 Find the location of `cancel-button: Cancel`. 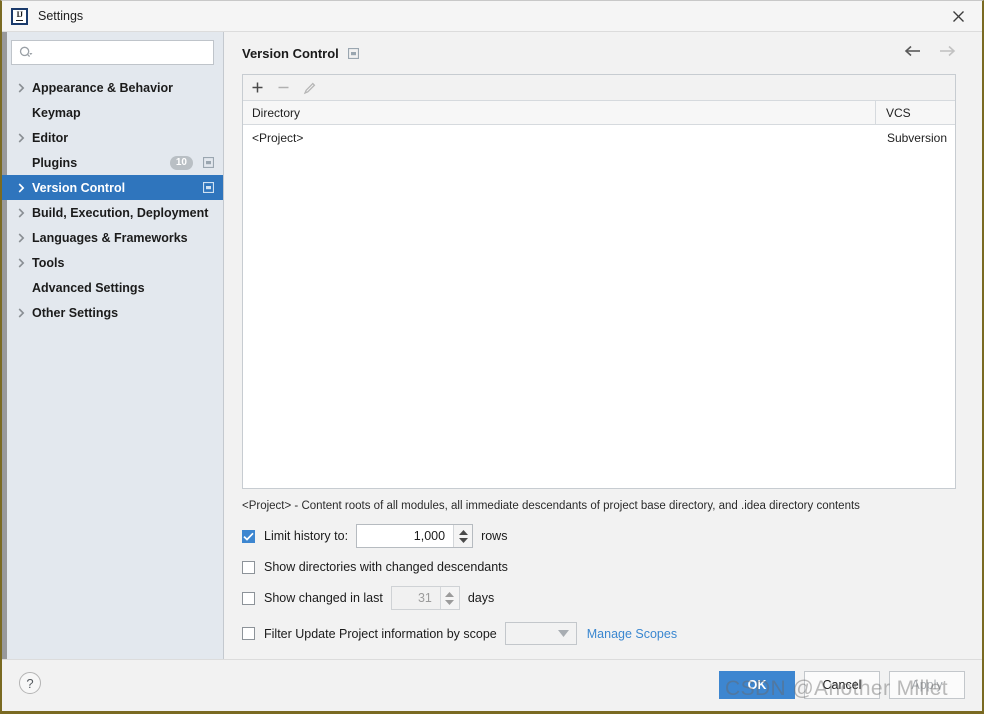

cancel-button: Cancel is located at coordinates (842, 685).